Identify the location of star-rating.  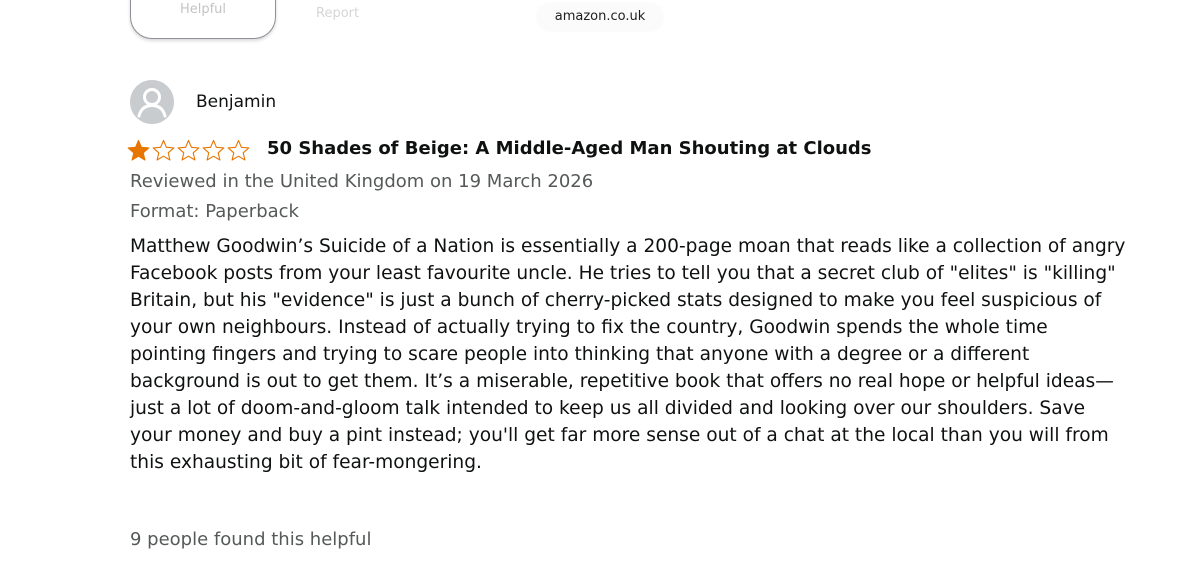
(188, 150).